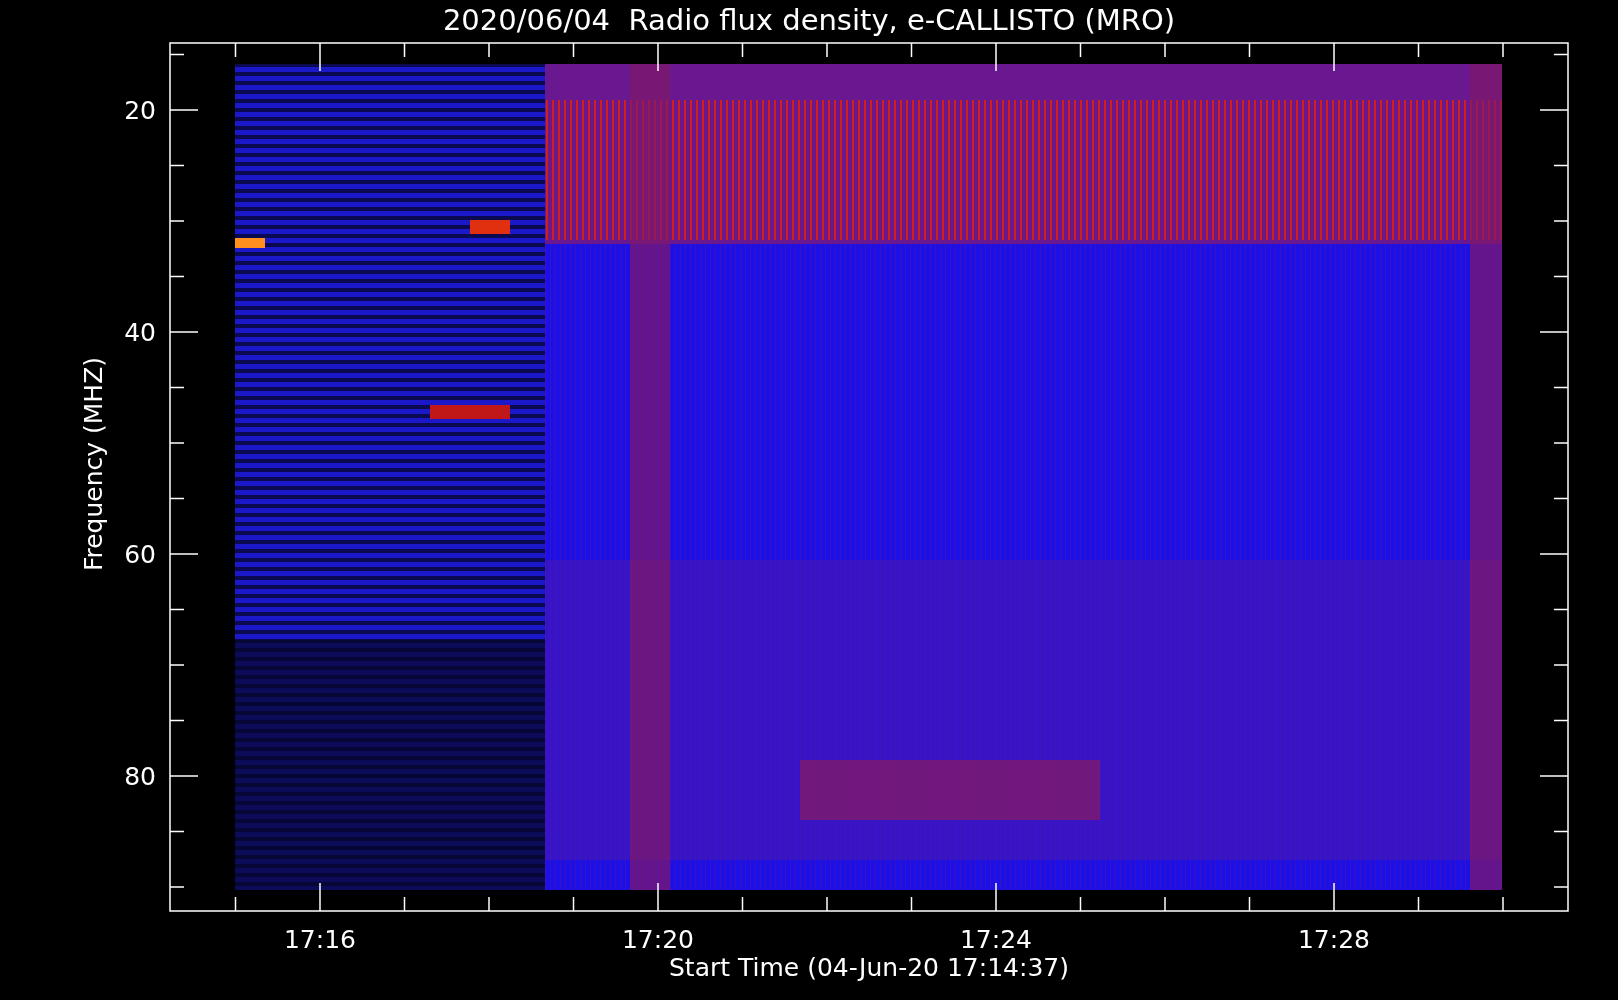 The image size is (1618, 1000). I want to click on x-tick-label: 17:28, so click(1334, 939).